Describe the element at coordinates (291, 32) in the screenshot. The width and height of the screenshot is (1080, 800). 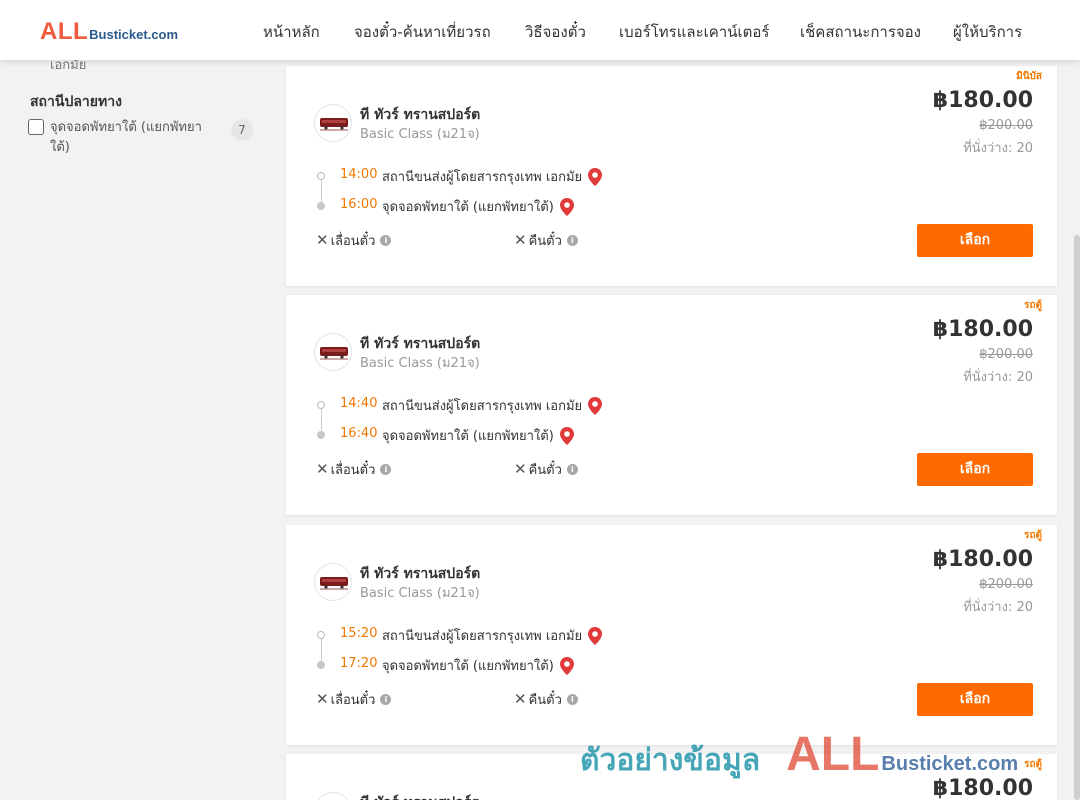
I see `nav-home: หน้าหลัก` at that location.